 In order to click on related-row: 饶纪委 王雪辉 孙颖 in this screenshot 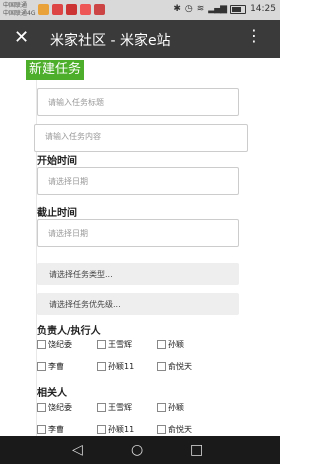, I will do `click(144, 410)`.